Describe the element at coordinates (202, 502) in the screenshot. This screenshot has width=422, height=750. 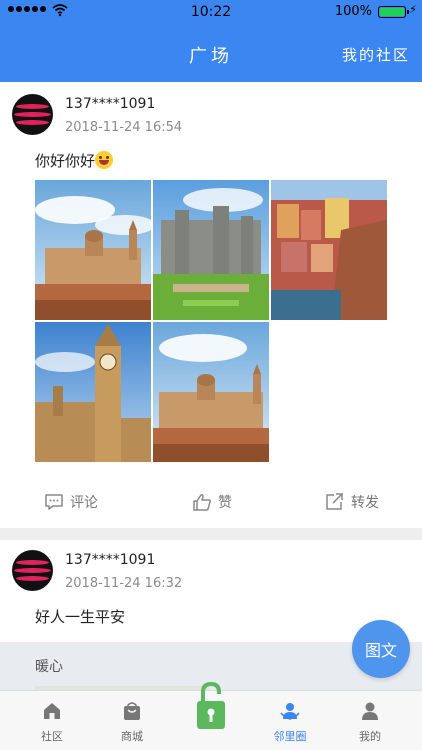
I see `thumbs-up-icon` at that location.